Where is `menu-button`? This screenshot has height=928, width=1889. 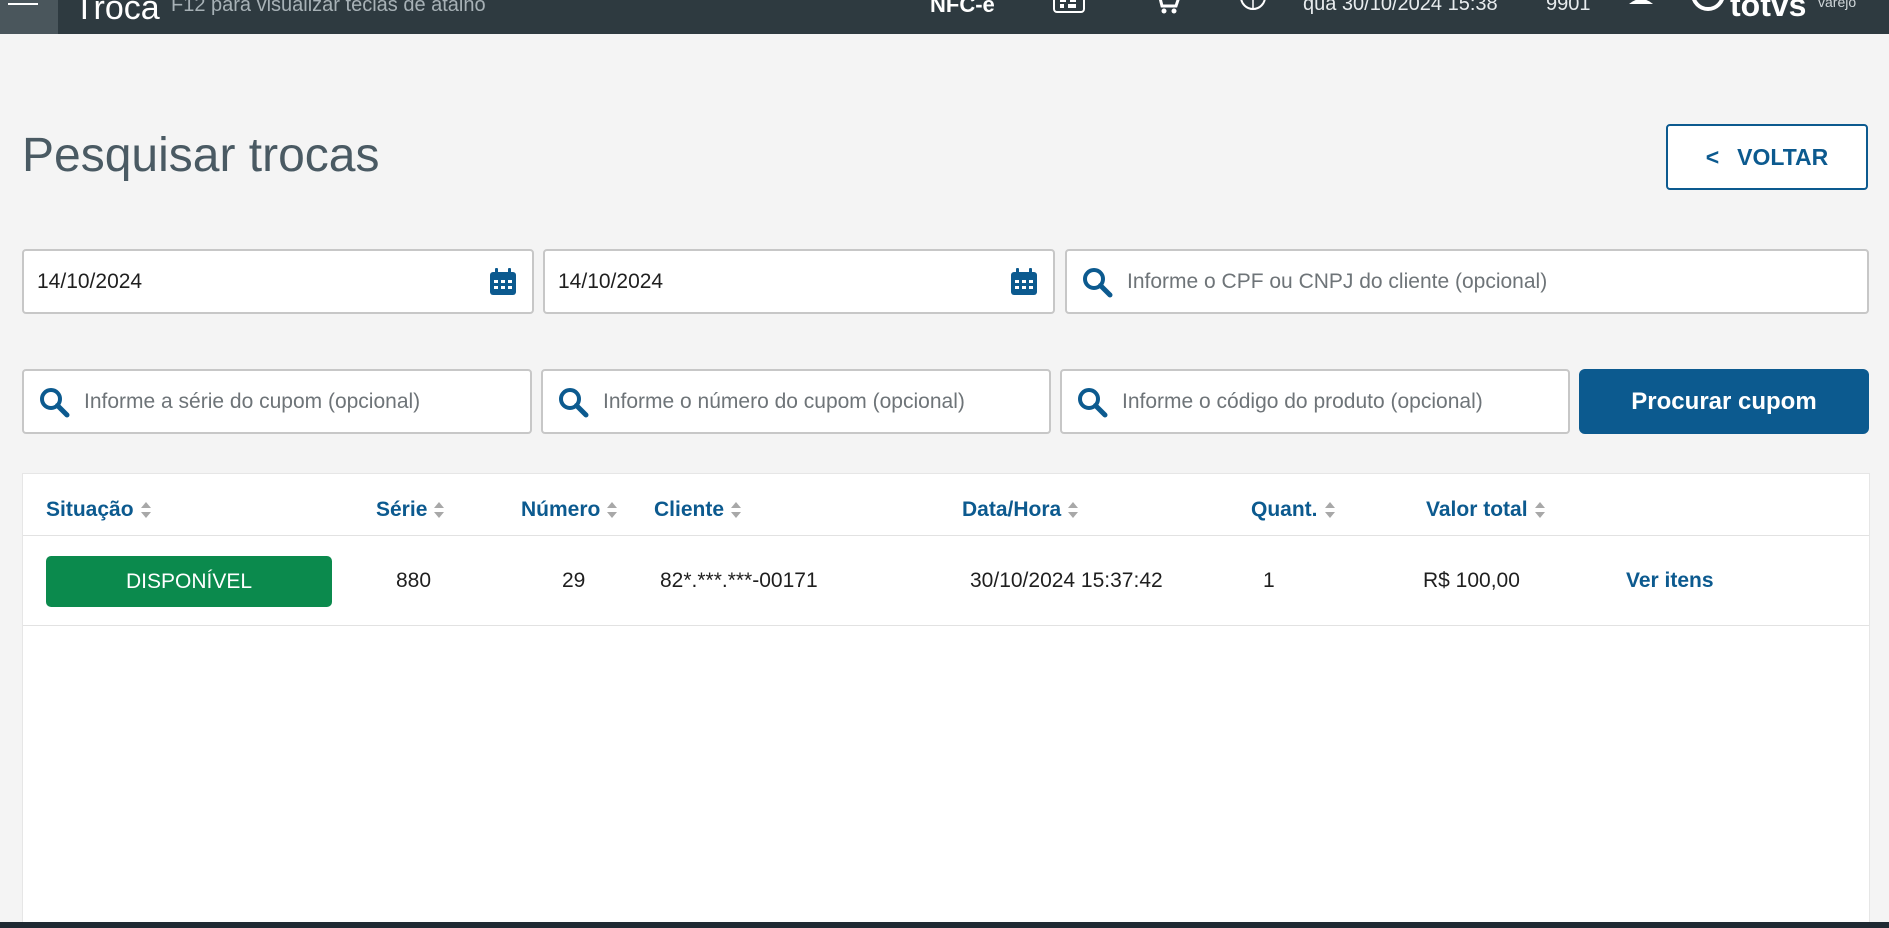 menu-button is located at coordinates (29, 17).